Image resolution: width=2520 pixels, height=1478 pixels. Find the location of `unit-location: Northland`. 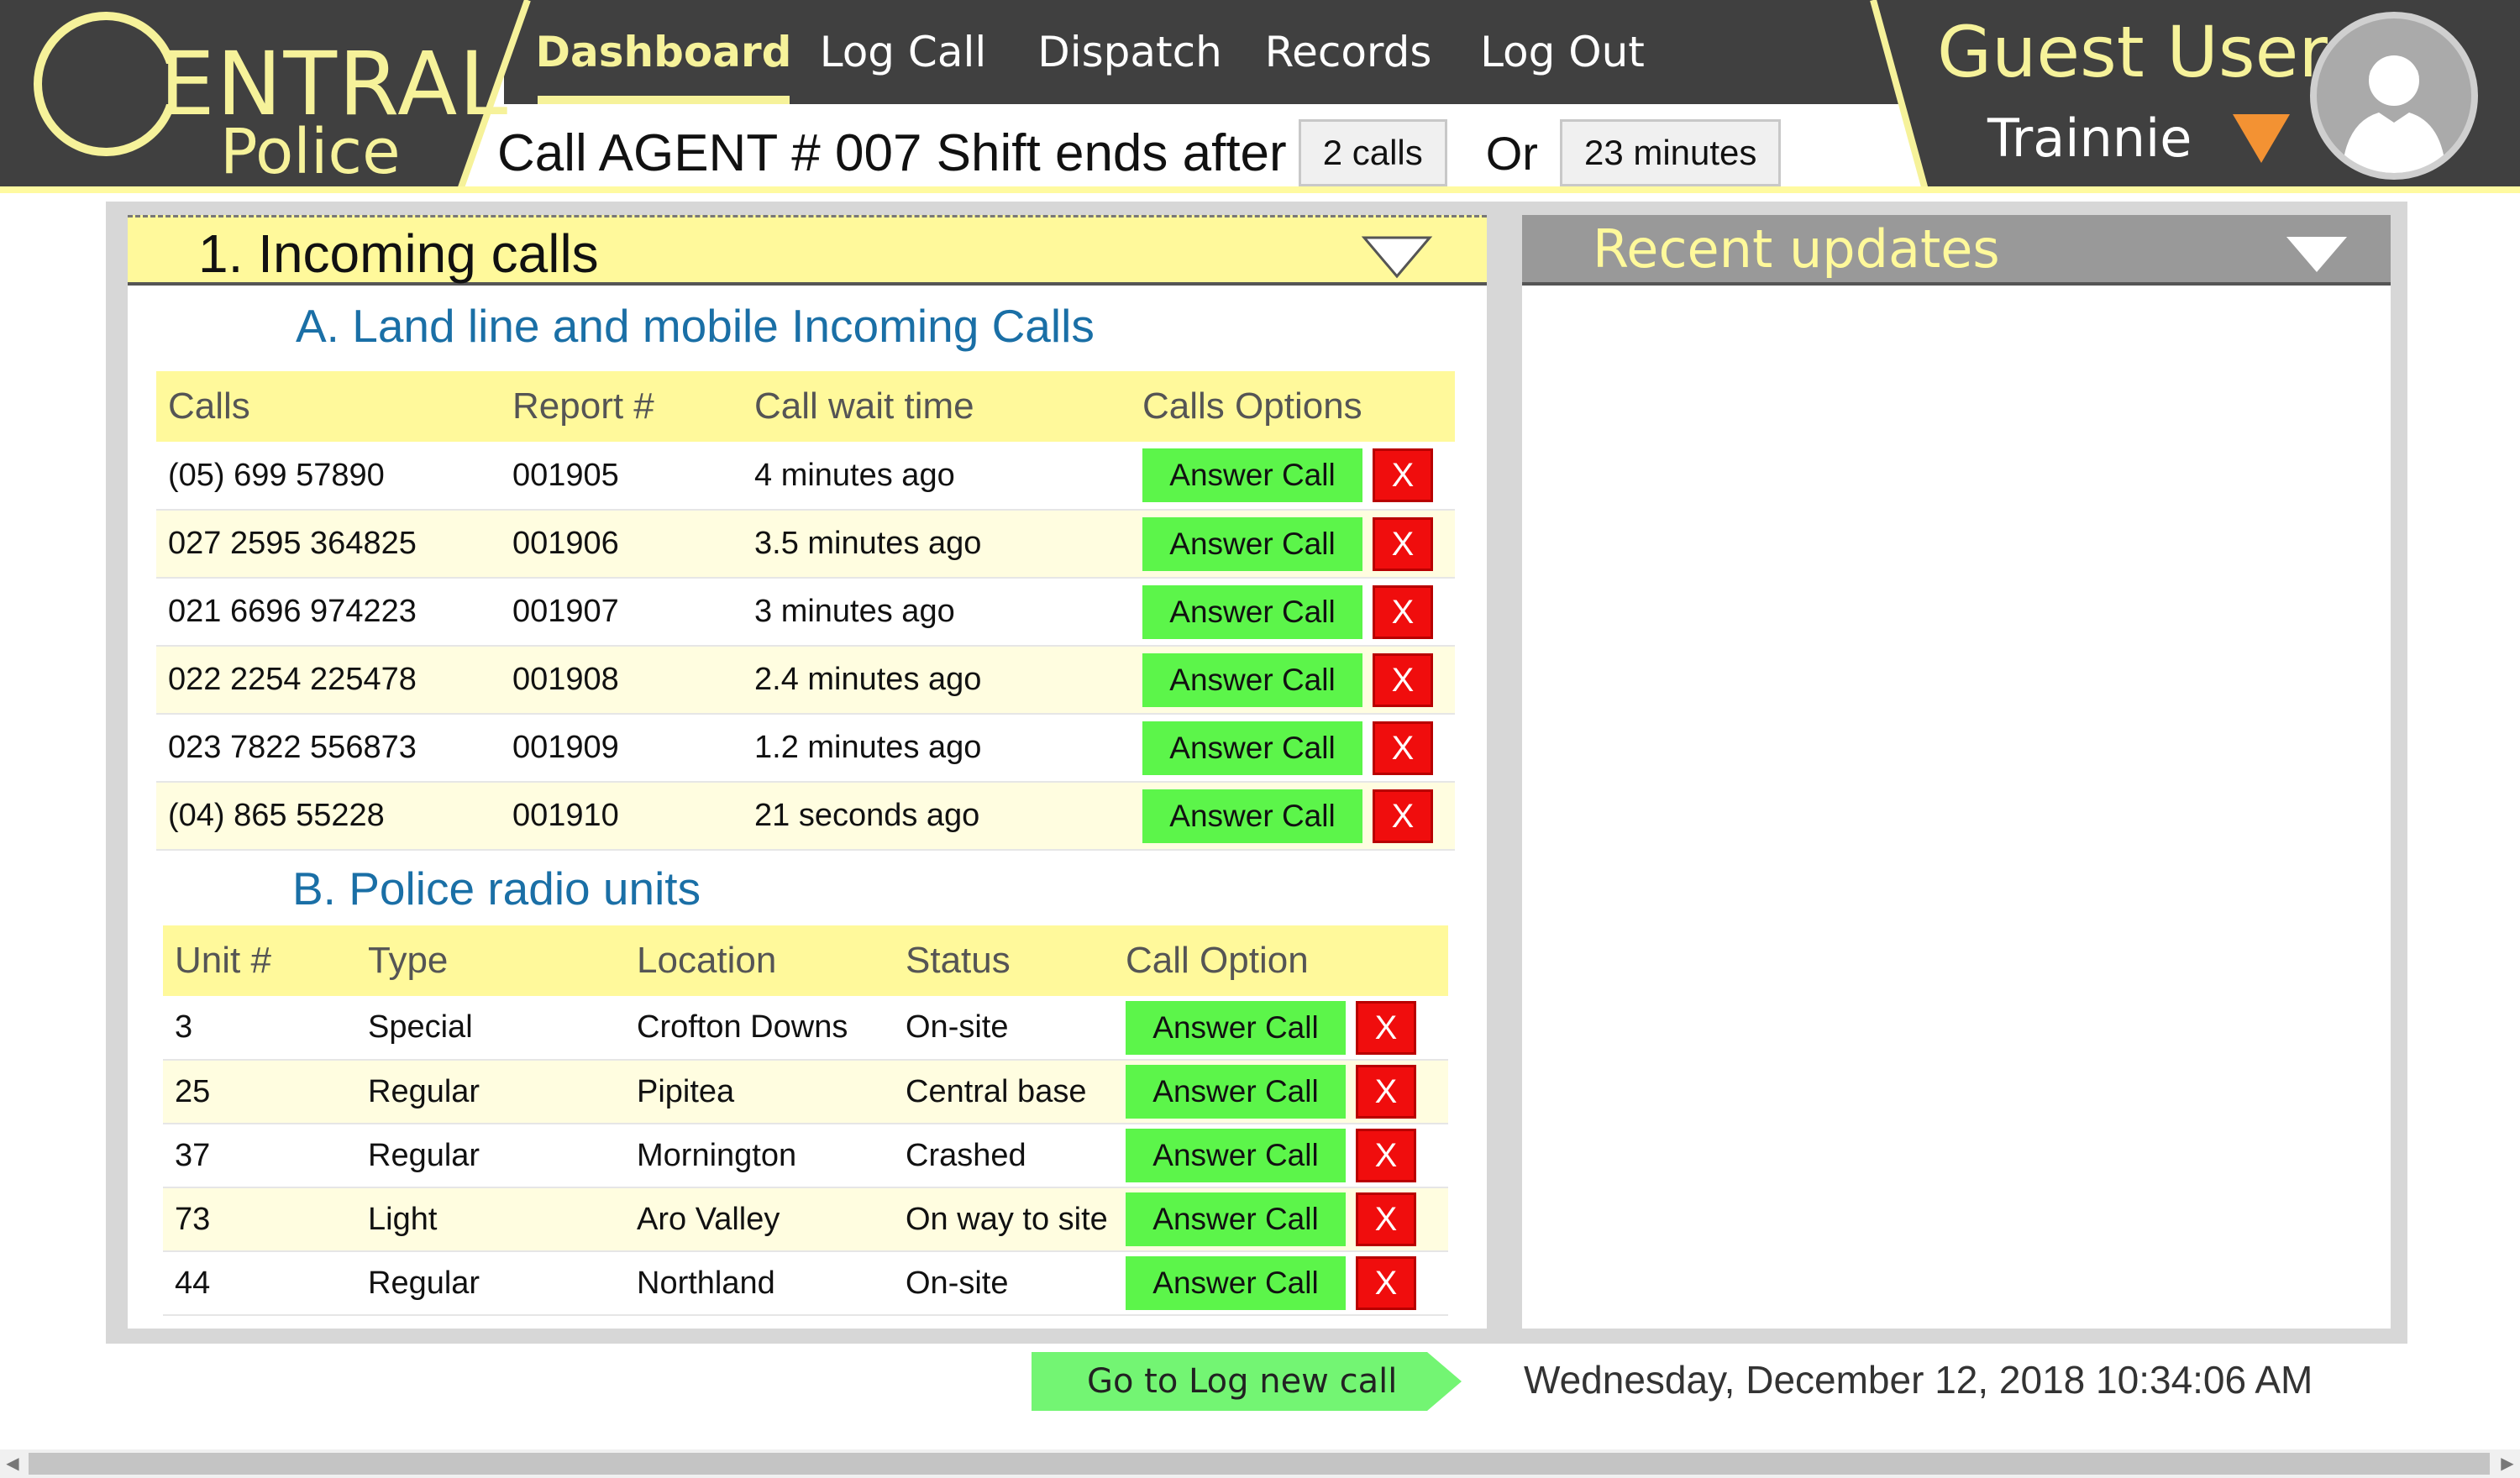

unit-location: Northland is located at coordinates (759, 1283).